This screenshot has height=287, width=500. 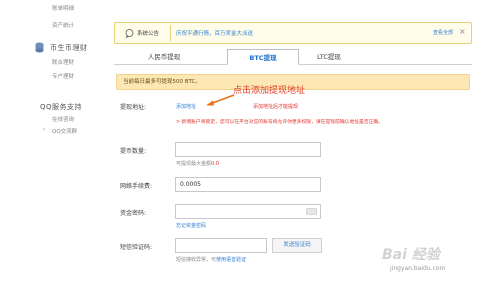 What do you see at coordinates (170, 33) in the screenshot?
I see `notice-divider` at bounding box center [170, 33].